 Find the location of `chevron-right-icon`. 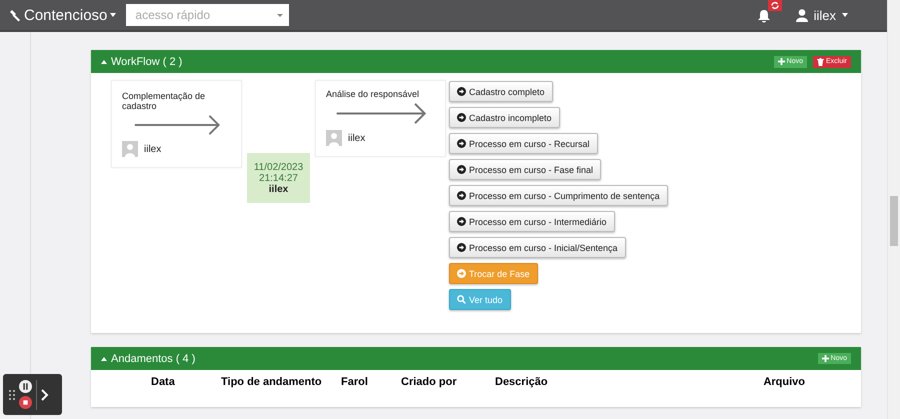

chevron-right-icon is located at coordinates (45, 394).